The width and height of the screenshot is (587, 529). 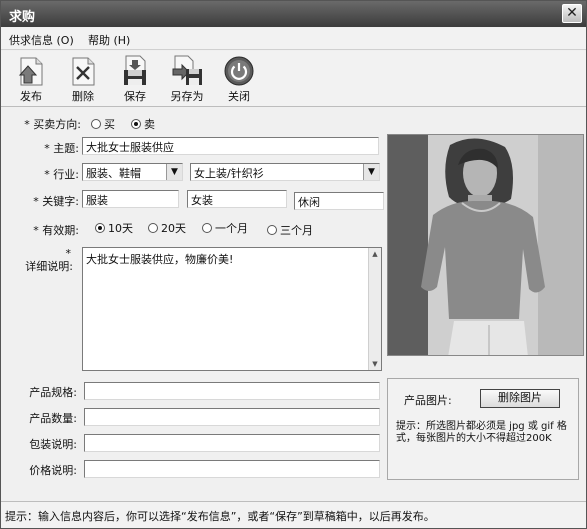 What do you see at coordinates (143, 124) in the screenshot?
I see `direction-sell-radio: 卖` at bounding box center [143, 124].